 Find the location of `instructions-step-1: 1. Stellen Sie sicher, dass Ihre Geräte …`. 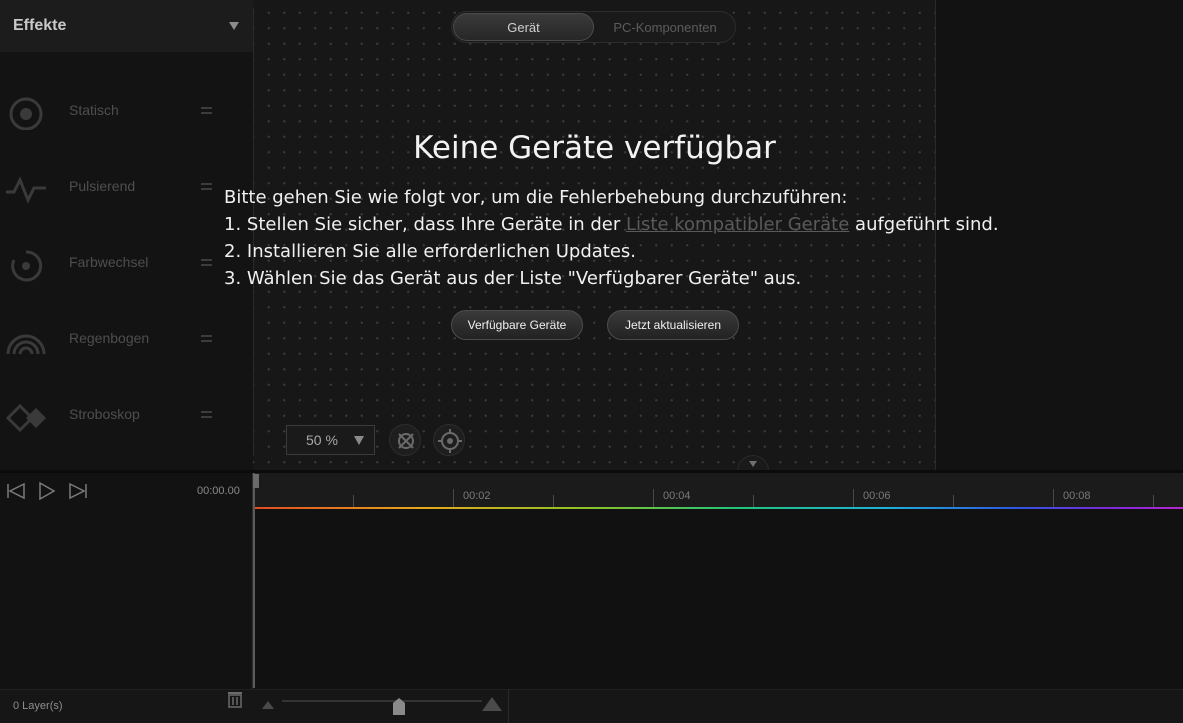

instructions-step-1: 1. Stellen Sie sicher, dass Ihre Geräte … is located at coordinates (611, 224).